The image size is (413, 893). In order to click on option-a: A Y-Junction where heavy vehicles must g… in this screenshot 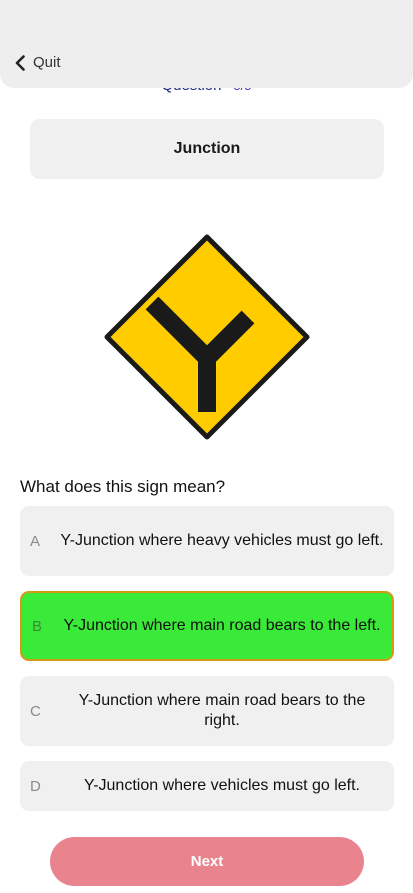, I will do `click(207, 541)`.